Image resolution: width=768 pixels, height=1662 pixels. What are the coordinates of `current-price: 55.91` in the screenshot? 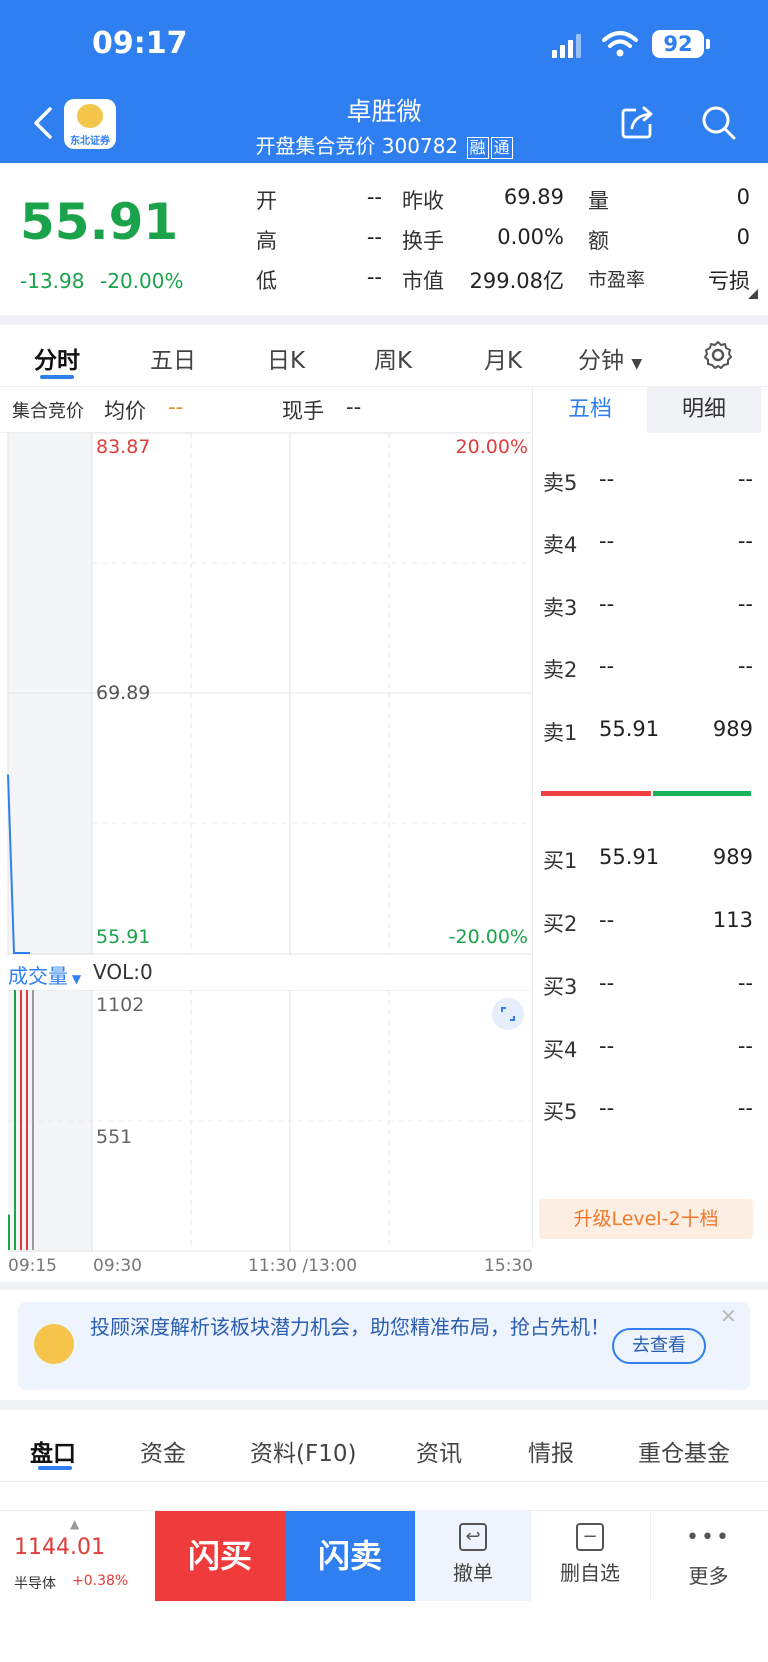 It's located at (99, 222).